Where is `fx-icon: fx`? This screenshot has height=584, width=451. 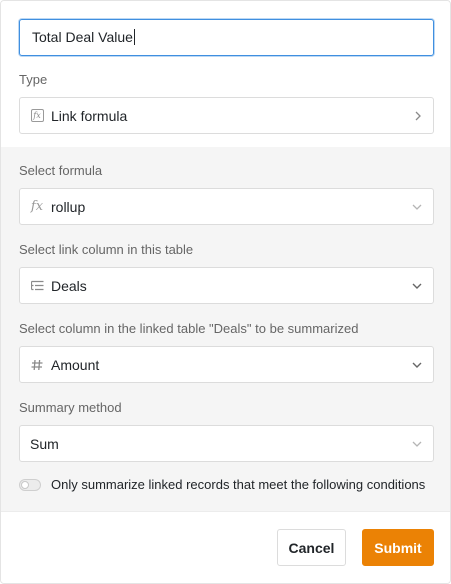
fx-icon: fx is located at coordinates (37, 206).